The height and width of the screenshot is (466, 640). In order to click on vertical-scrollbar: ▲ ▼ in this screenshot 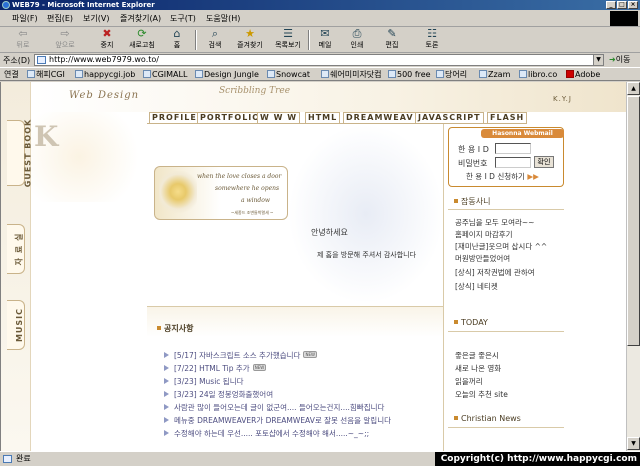, I will do `click(633, 266)`.